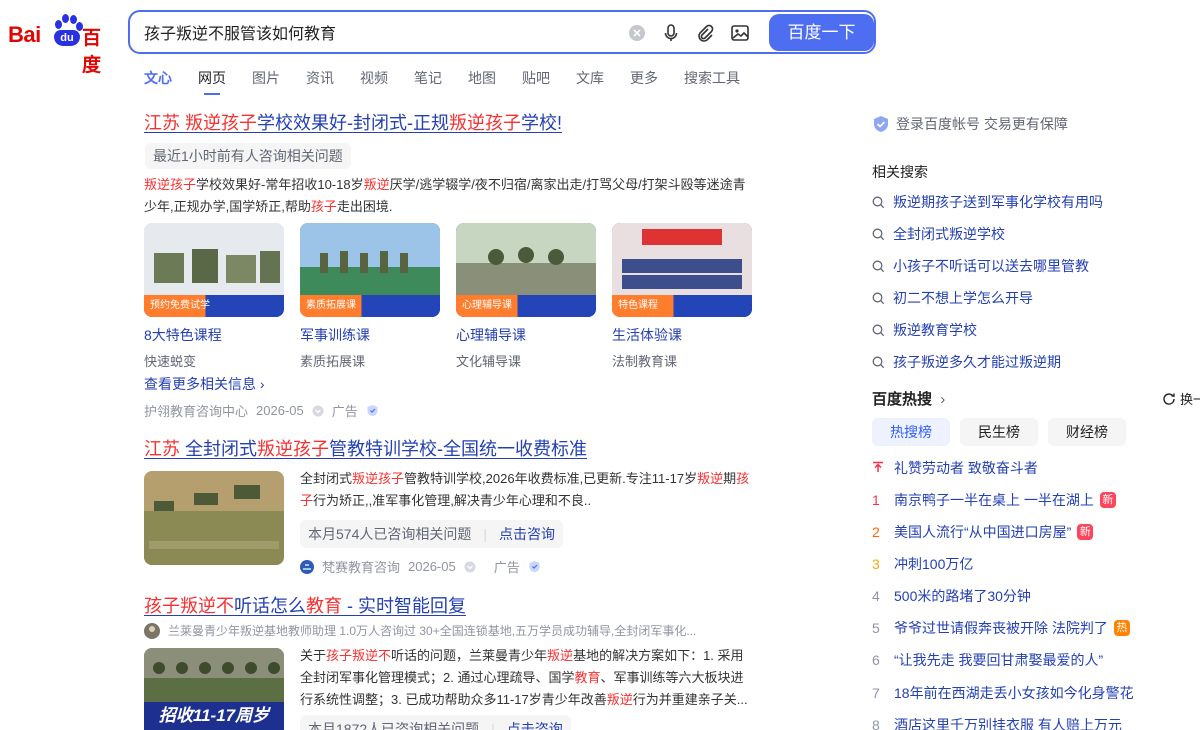 The height and width of the screenshot is (730, 1200). Describe the element at coordinates (876, 693) in the screenshot. I see `hot-rank: 7` at that location.